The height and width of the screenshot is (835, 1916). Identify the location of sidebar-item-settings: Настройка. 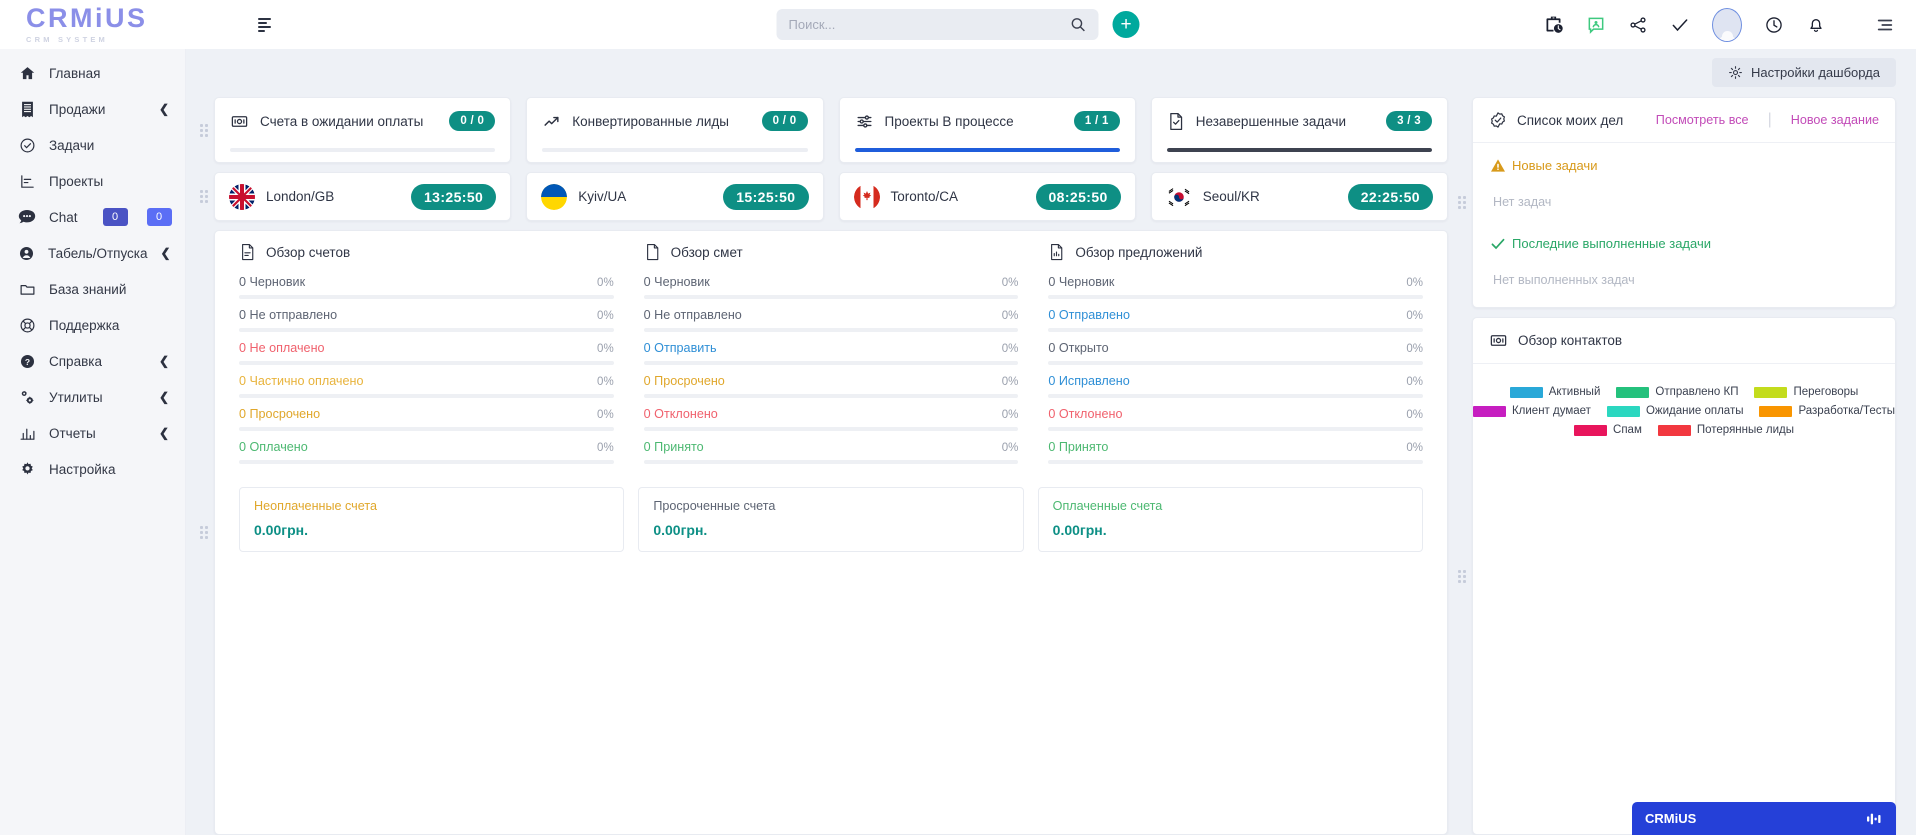
(92, 469).